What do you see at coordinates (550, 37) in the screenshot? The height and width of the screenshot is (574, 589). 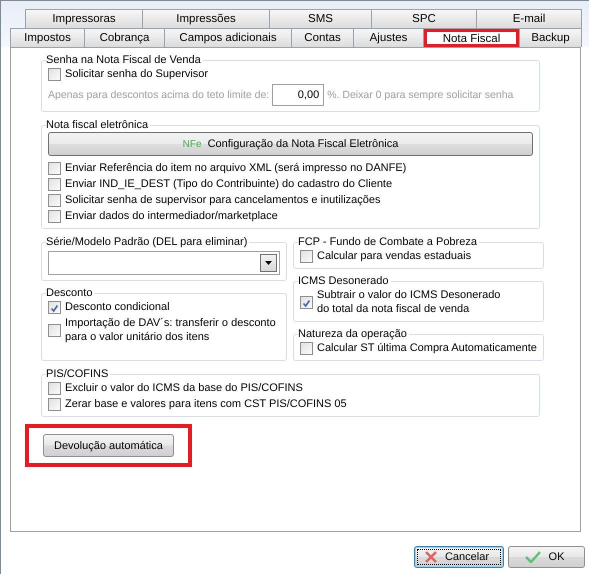 I see `tab: Backup` at bounding box center [550, 37].